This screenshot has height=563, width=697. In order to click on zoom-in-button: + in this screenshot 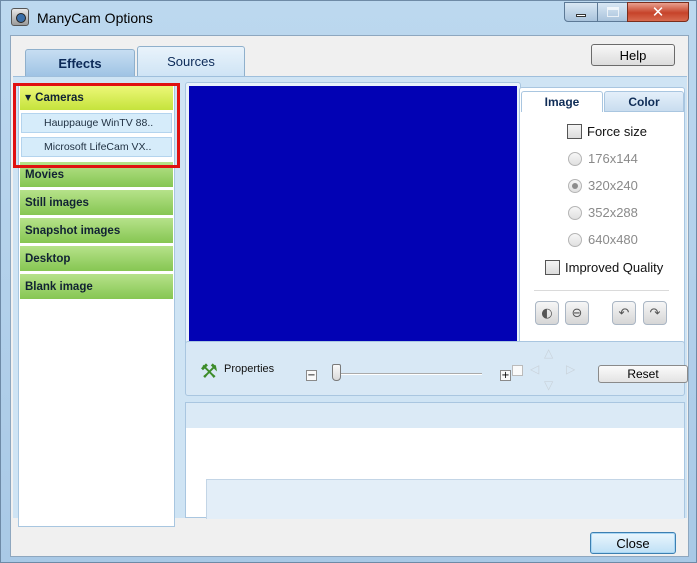, I will do `click(505, 375)`.